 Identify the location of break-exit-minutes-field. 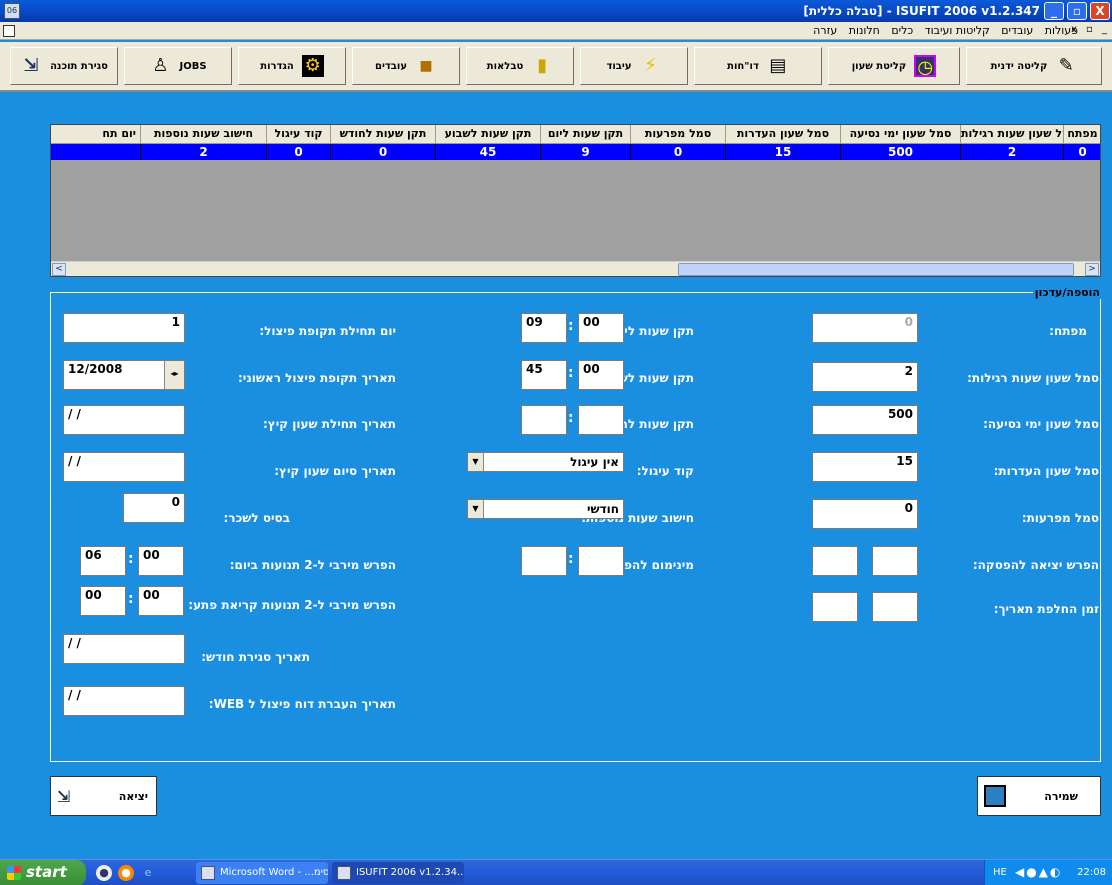
(895, 561).